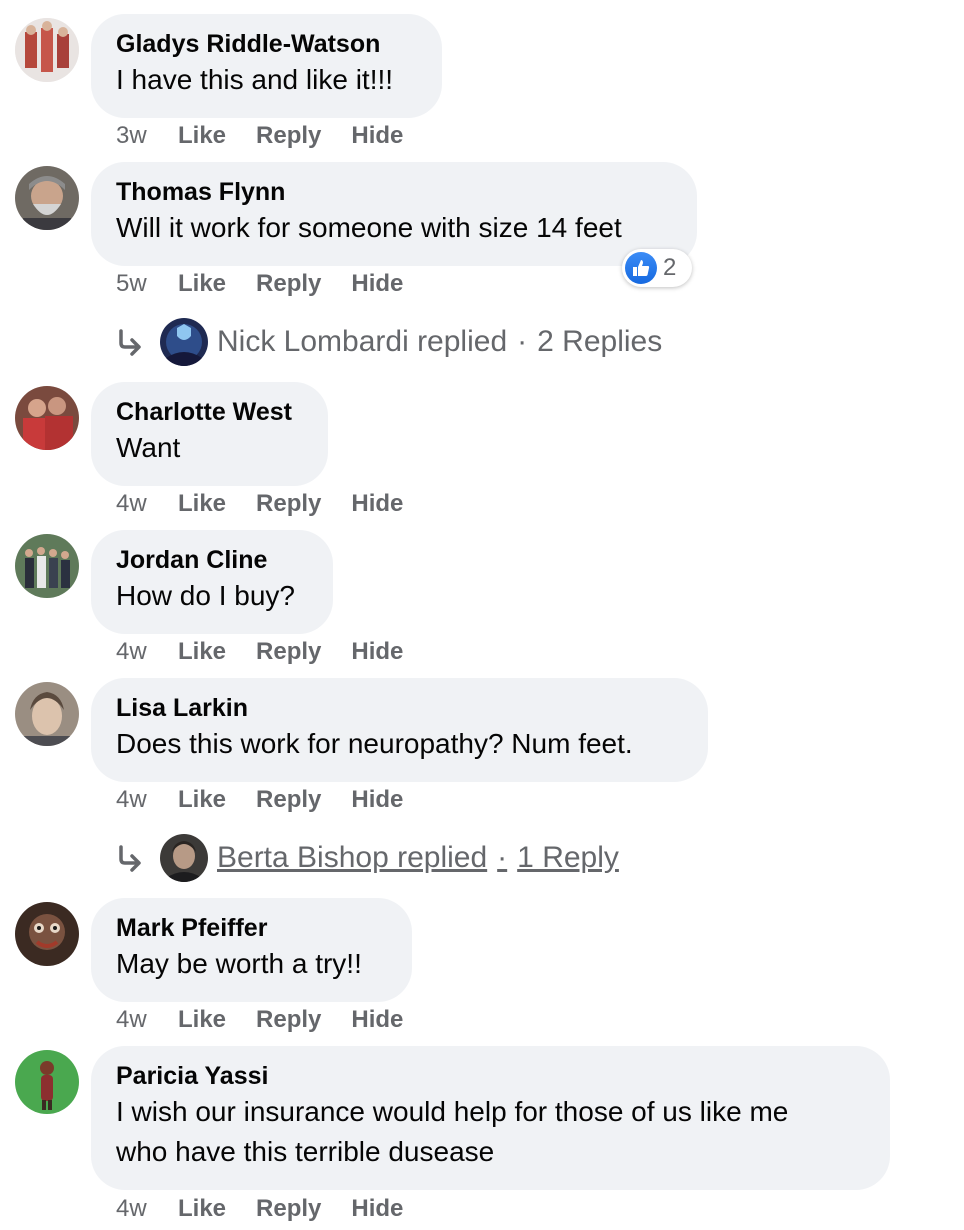  Describe the element at coordinates (399, 708) in the screenshot. I see `commenter-name: Lisa Larkin` at that location.